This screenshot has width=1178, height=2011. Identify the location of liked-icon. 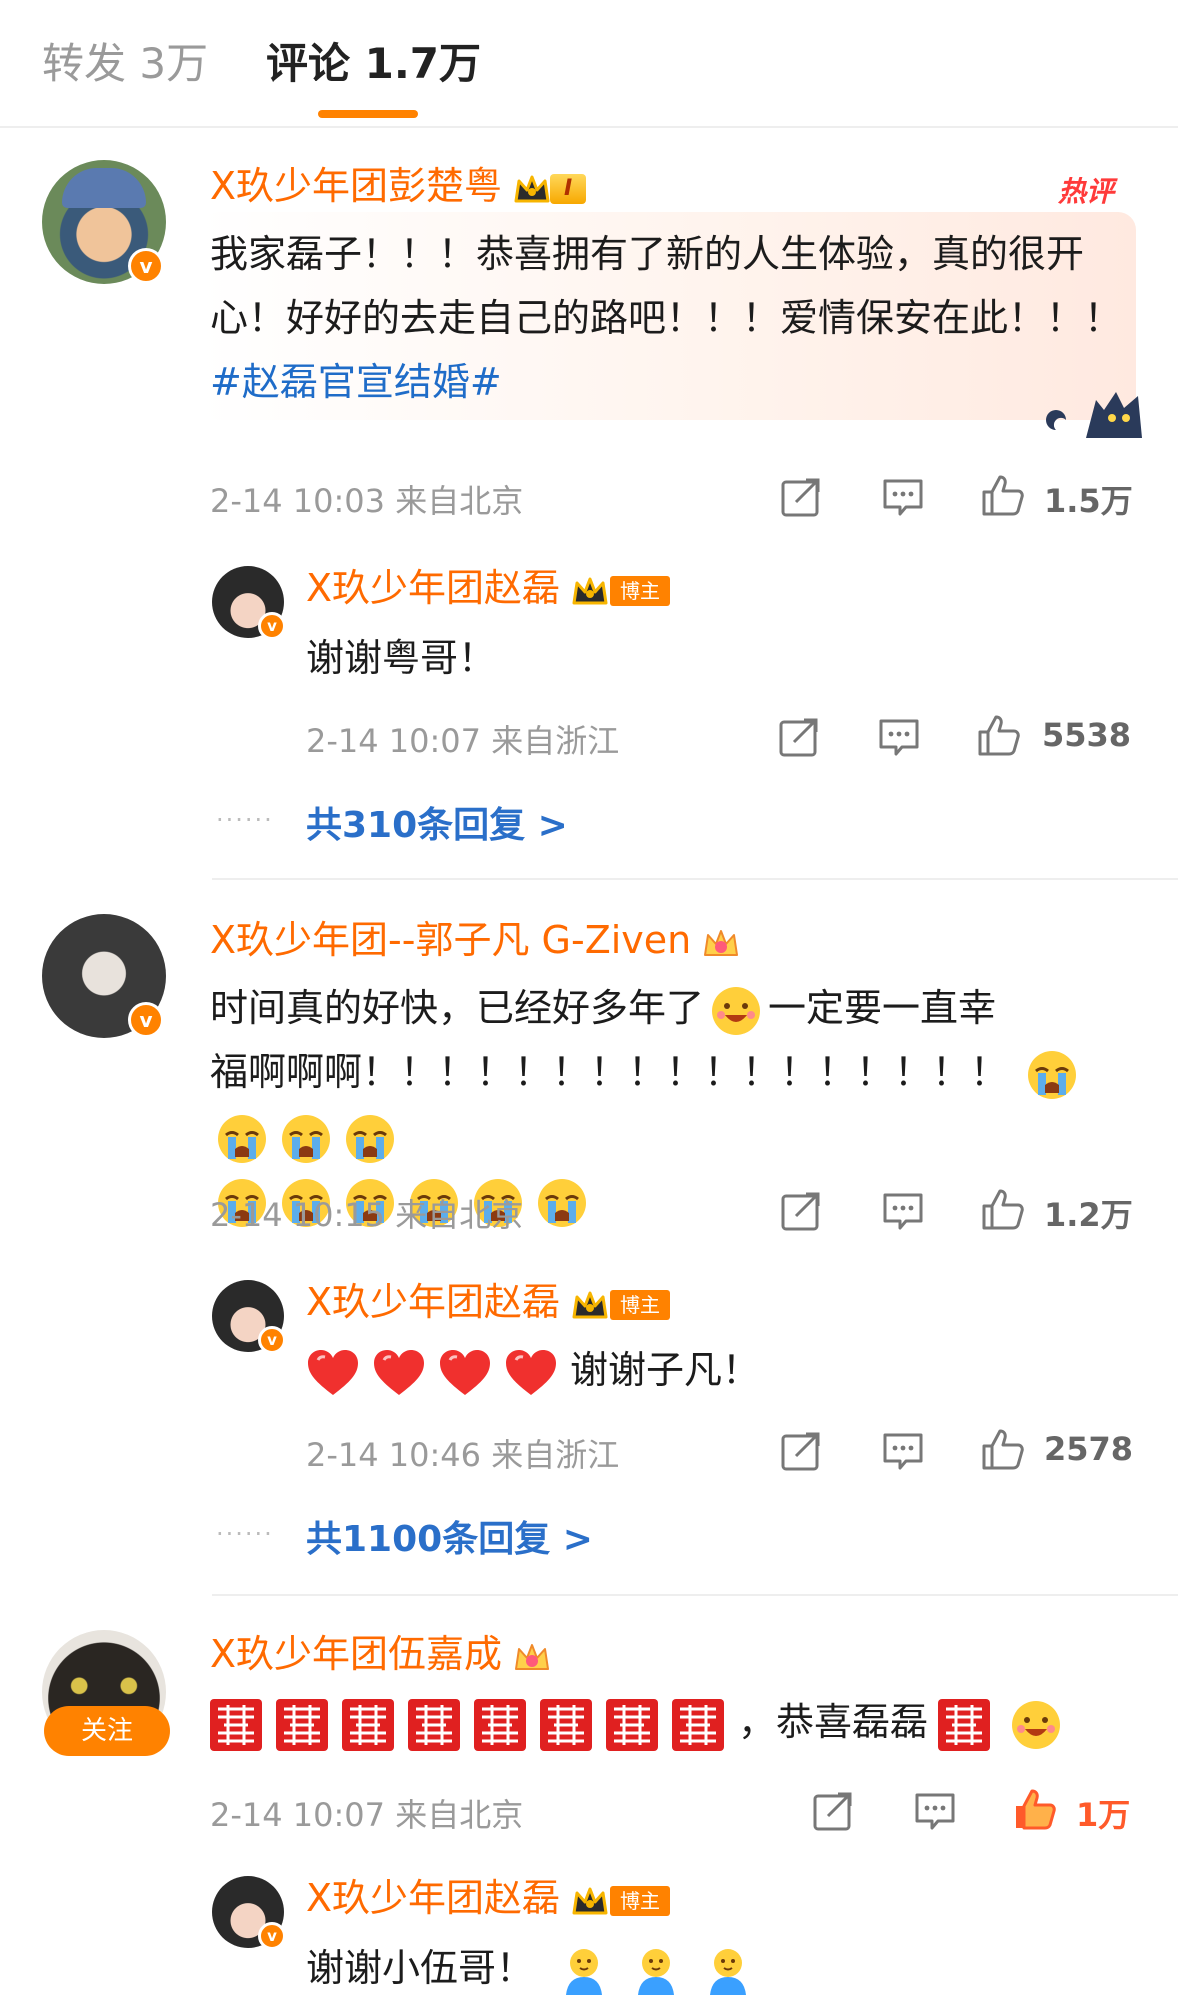
(1035, 1809).